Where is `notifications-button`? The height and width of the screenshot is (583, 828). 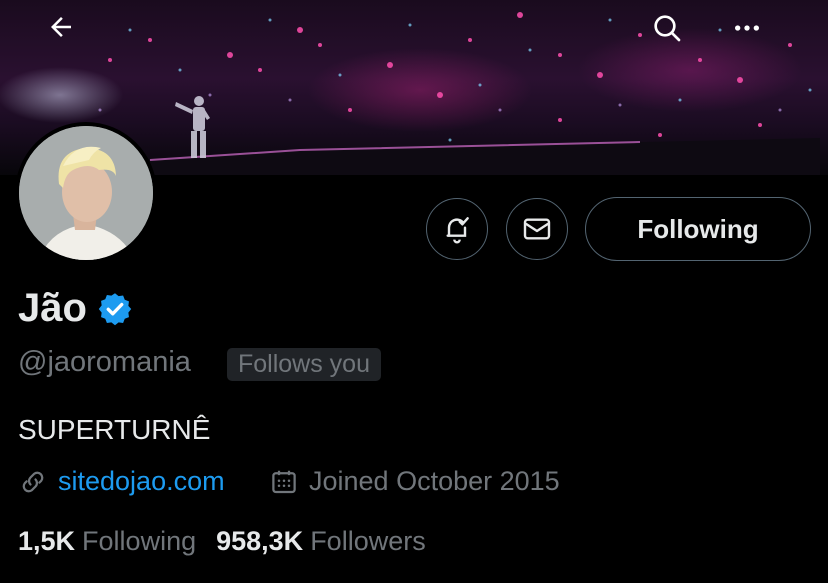
notifications-button is located at coordinates (457, 229).